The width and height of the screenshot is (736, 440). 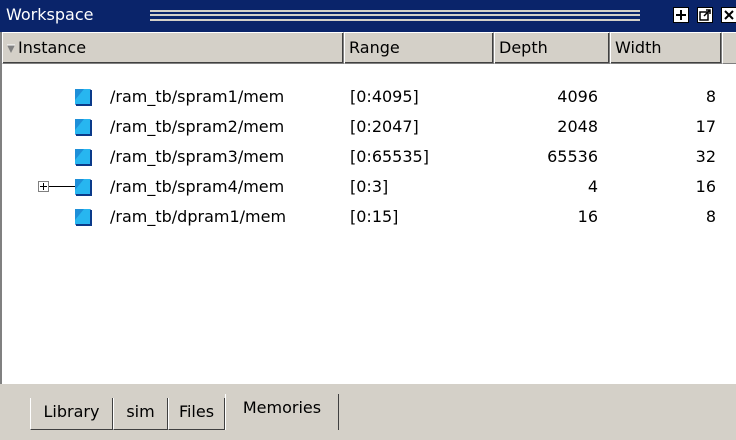 I want to click on sort-down-icon, so click(x=11, y=48).